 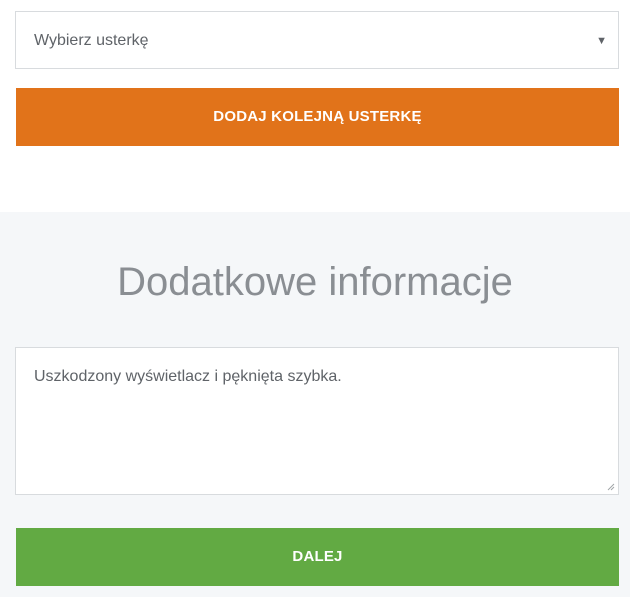 I want to click on resize-handle-icon, so click(x=611, y=487).